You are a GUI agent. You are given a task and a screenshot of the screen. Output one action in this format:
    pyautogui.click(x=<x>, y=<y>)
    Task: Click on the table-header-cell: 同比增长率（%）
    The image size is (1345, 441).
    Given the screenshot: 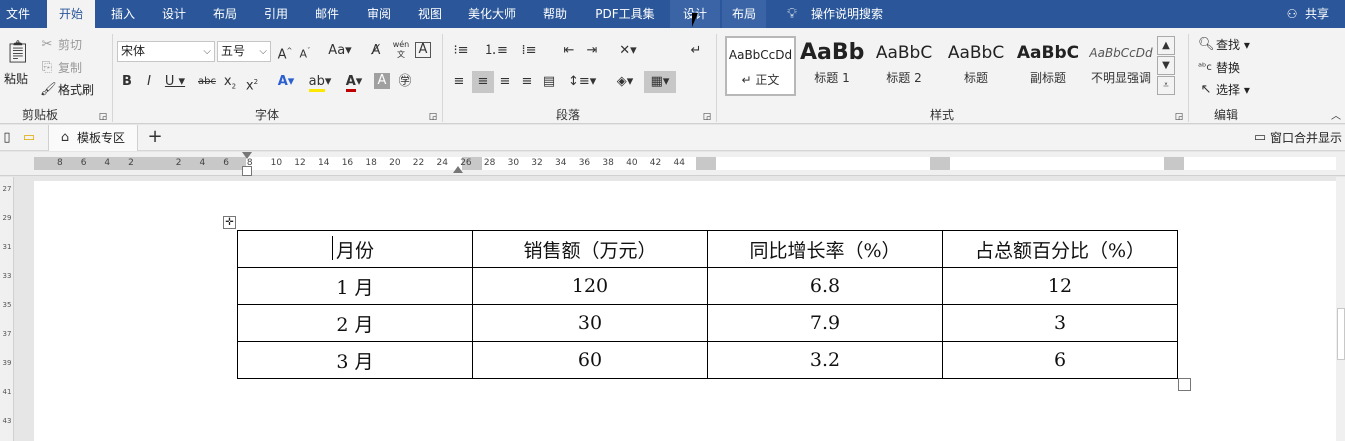 What is the action you would take?
    pyautogui.click(x=825, y=249)
    